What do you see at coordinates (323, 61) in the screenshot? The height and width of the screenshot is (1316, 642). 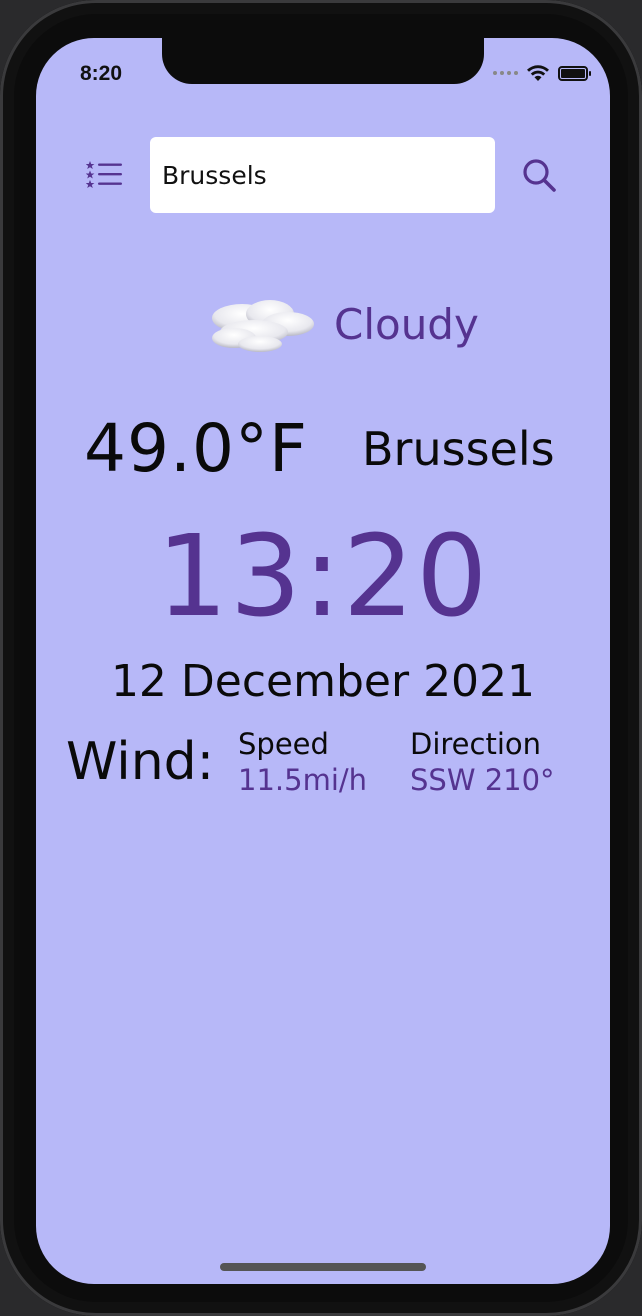 I see `device-notch` at bounding box center [323, 61].